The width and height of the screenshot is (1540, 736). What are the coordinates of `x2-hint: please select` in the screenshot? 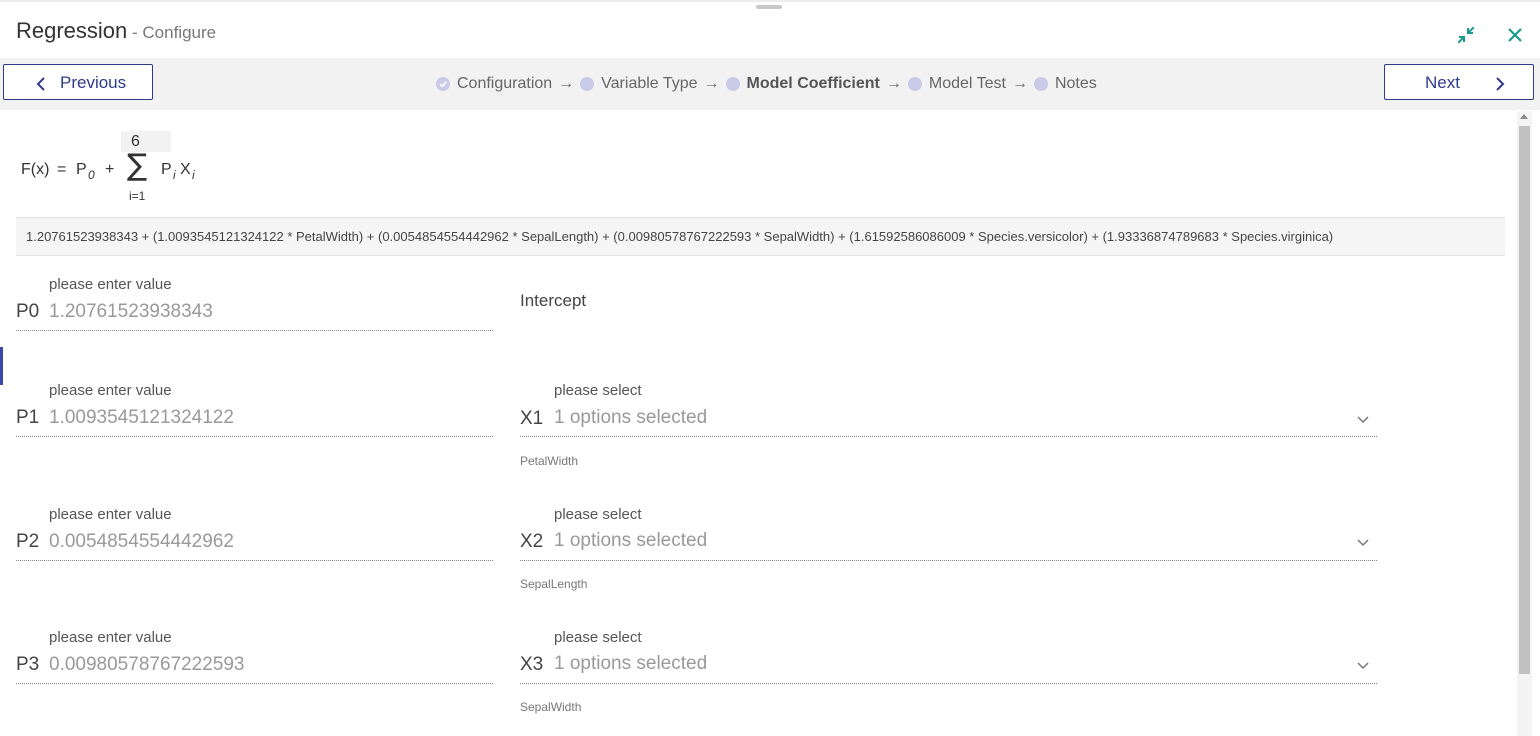 It's located at (598, 514).